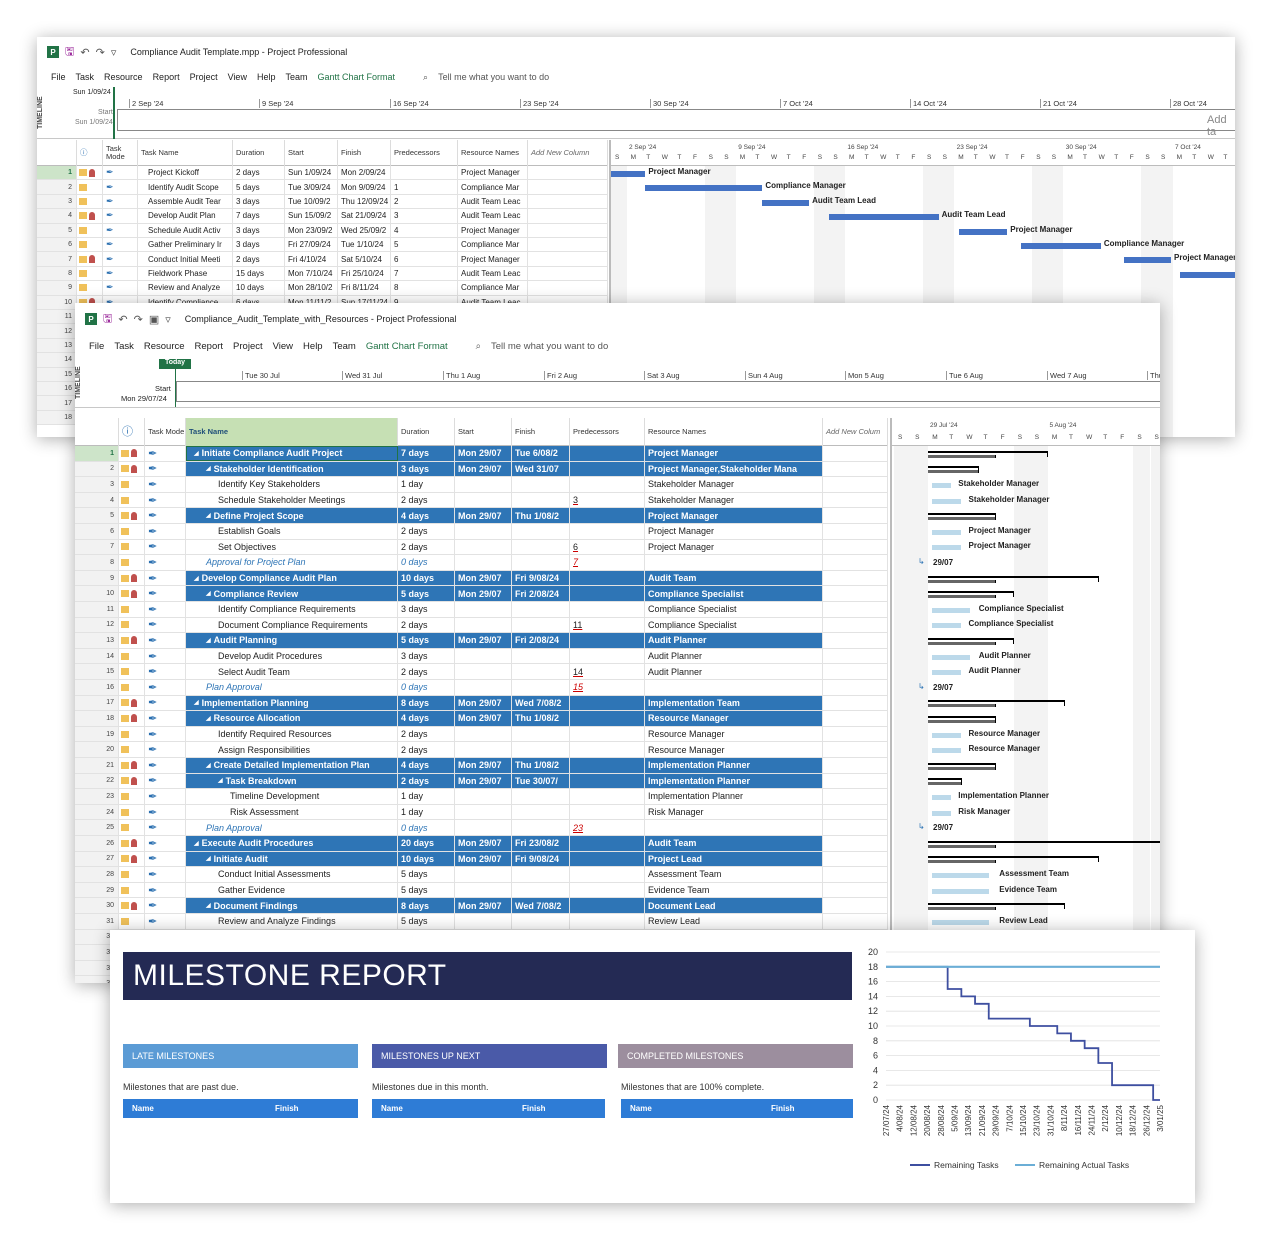  What do you see at coordinates (734, 500) in the screenshot?
I see `resource-cell: Stakeholder Manager` at bounding box center [734, 500].